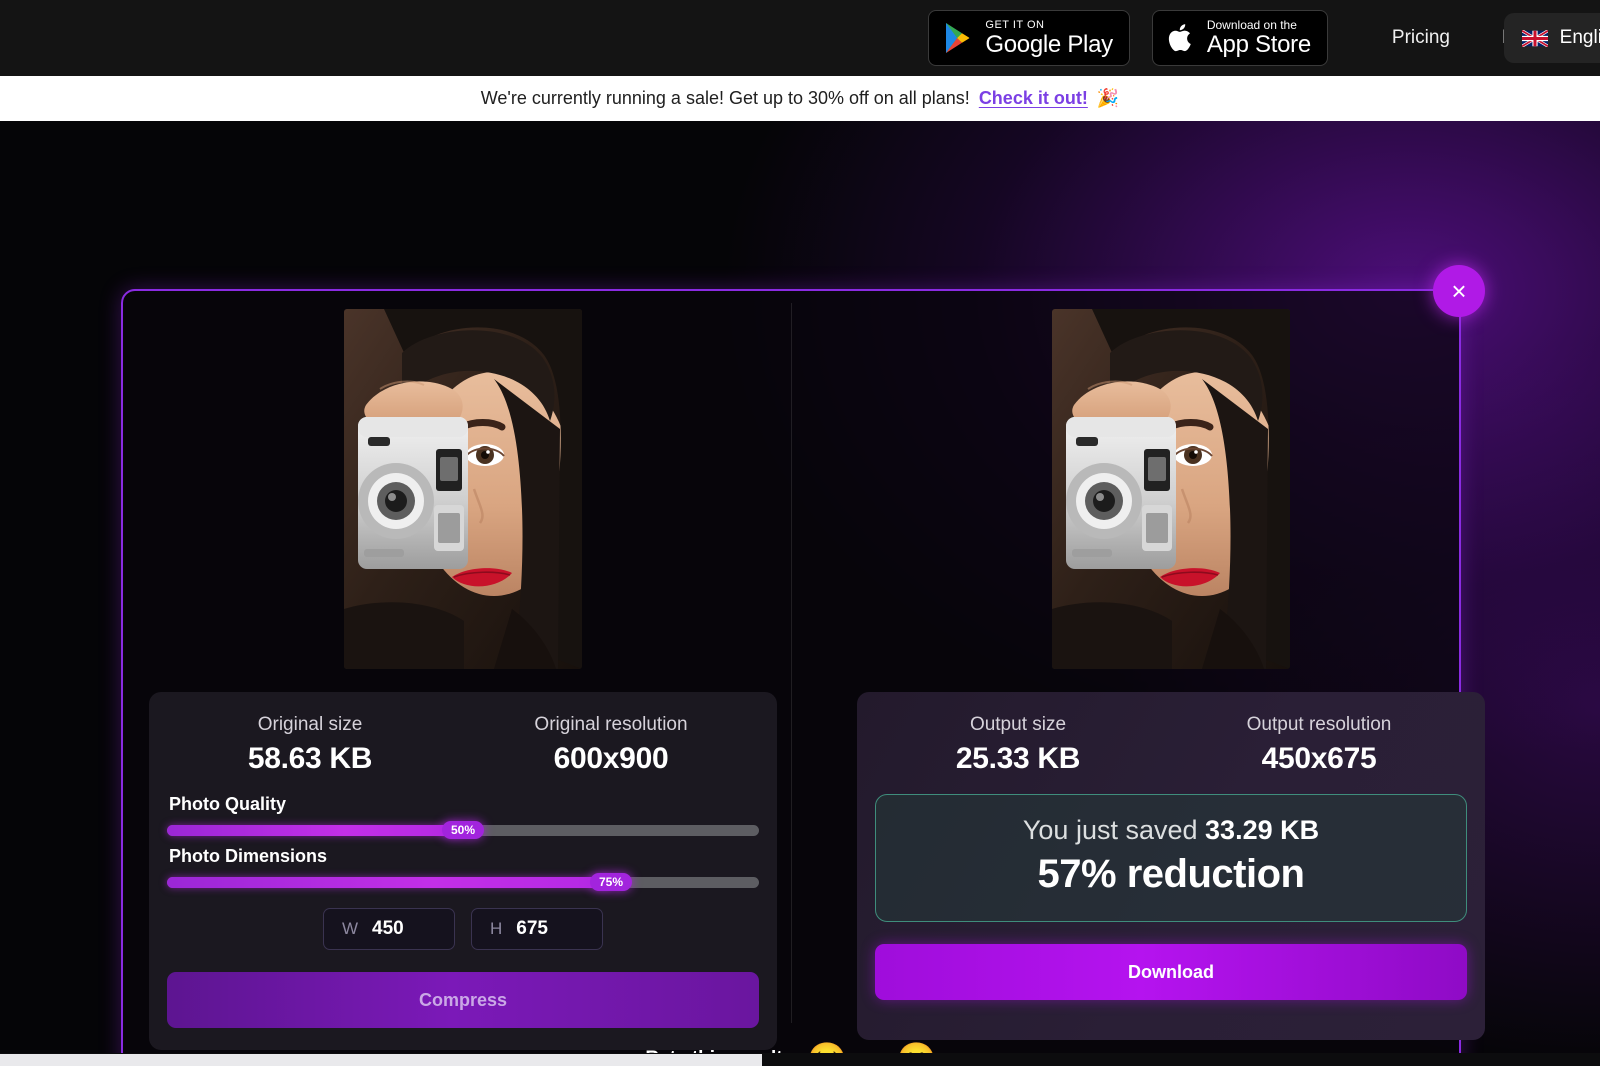  What do you see at coordinates (1179, 38) in the screenshot?
I see `apple-icon` at bounding box center [1179, 38].